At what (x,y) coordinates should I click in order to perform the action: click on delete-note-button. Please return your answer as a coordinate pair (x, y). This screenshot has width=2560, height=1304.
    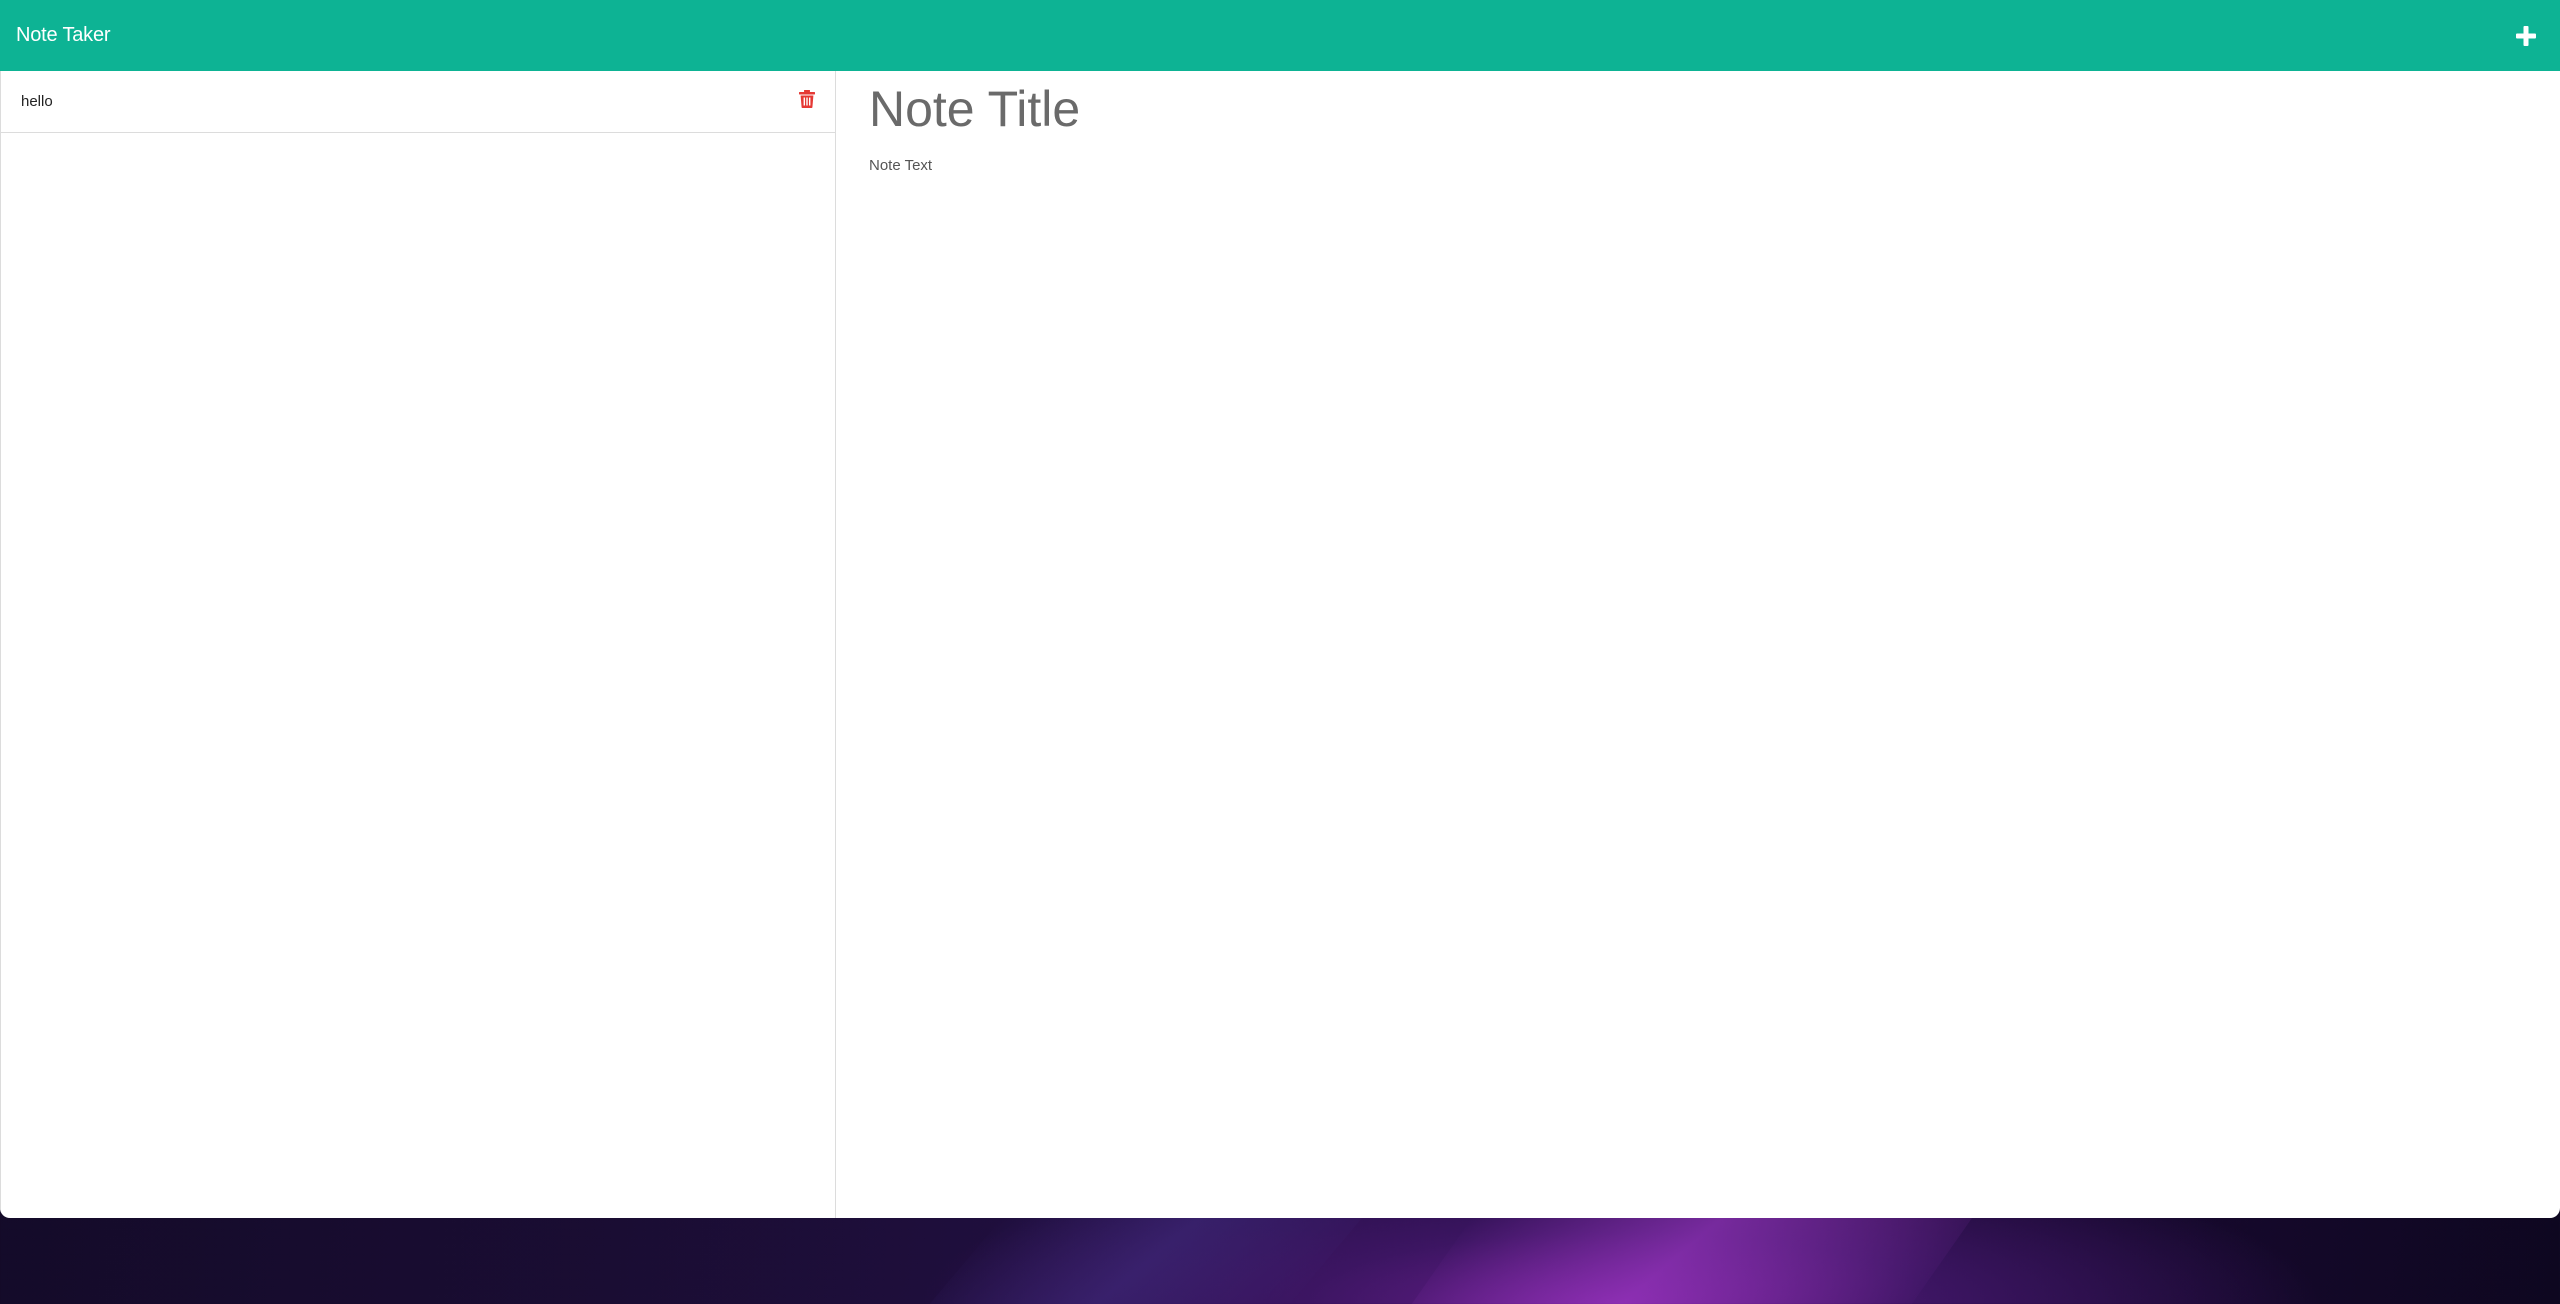
    Looking at the image, I should click on (807, 99).